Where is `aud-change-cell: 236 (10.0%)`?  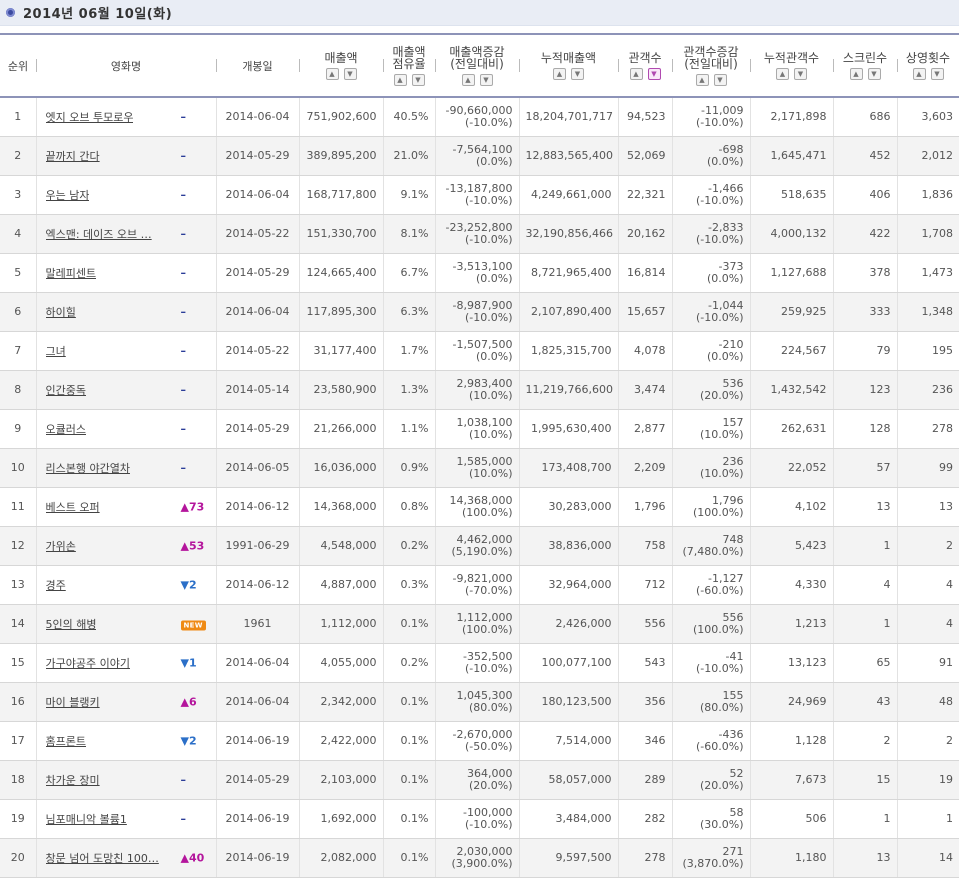 aud-change-cell: 236 (10.0%) is located at coordinates (711, 468).